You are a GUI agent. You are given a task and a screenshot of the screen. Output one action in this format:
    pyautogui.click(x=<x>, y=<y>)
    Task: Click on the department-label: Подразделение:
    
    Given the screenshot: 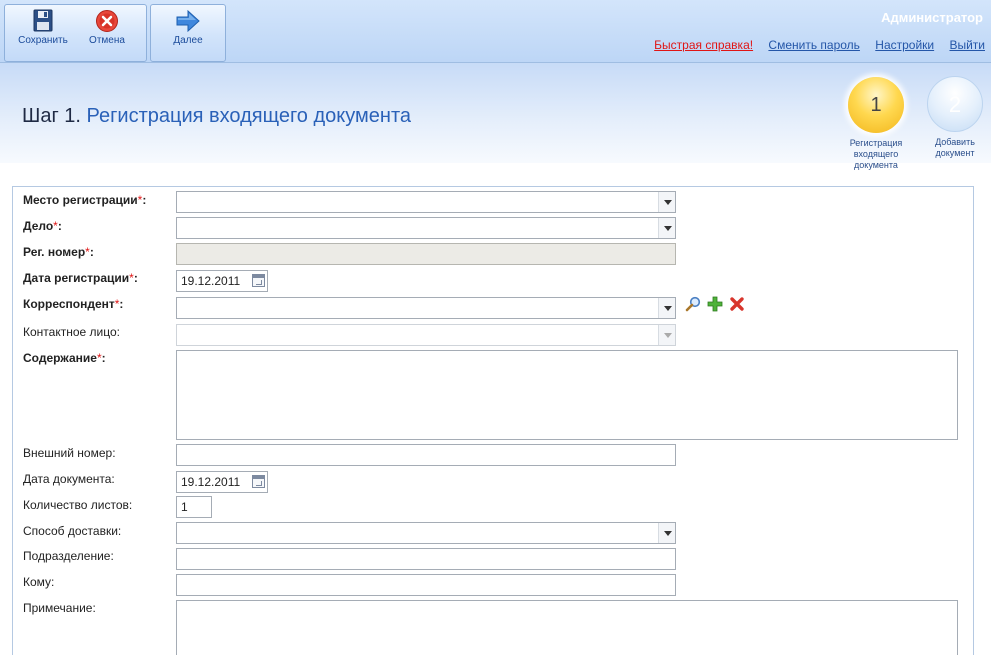 What is the action you would take?
    pyautogui.click(x=68, y=556)
    